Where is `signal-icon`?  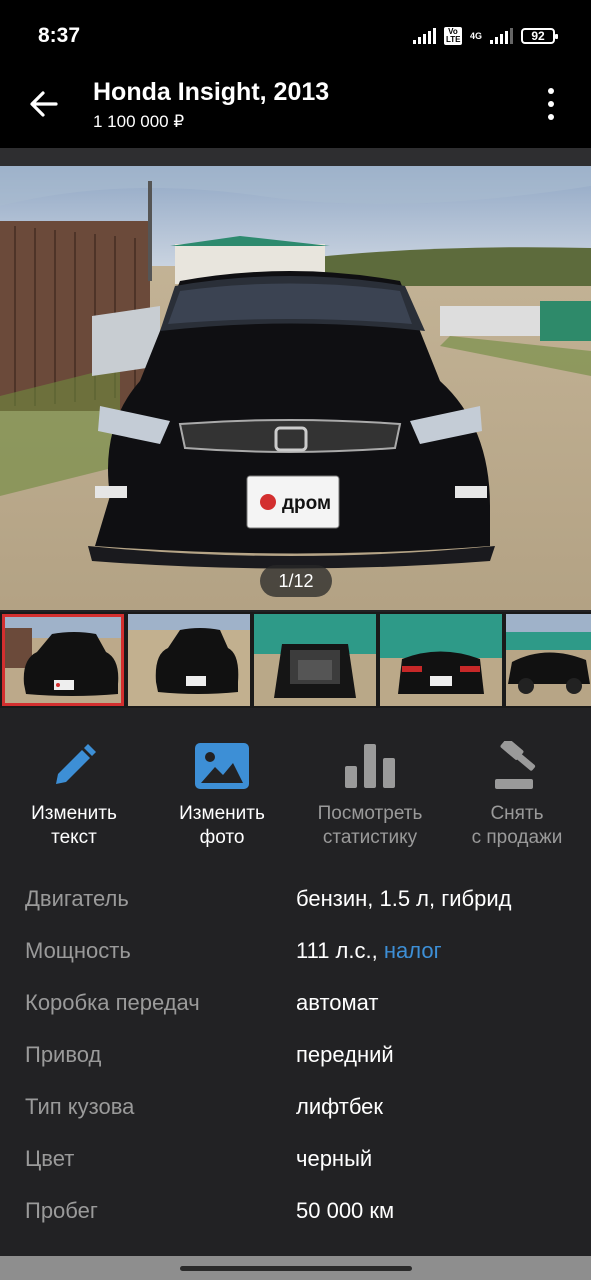
signal-icon is located at coordinates (424, 36).